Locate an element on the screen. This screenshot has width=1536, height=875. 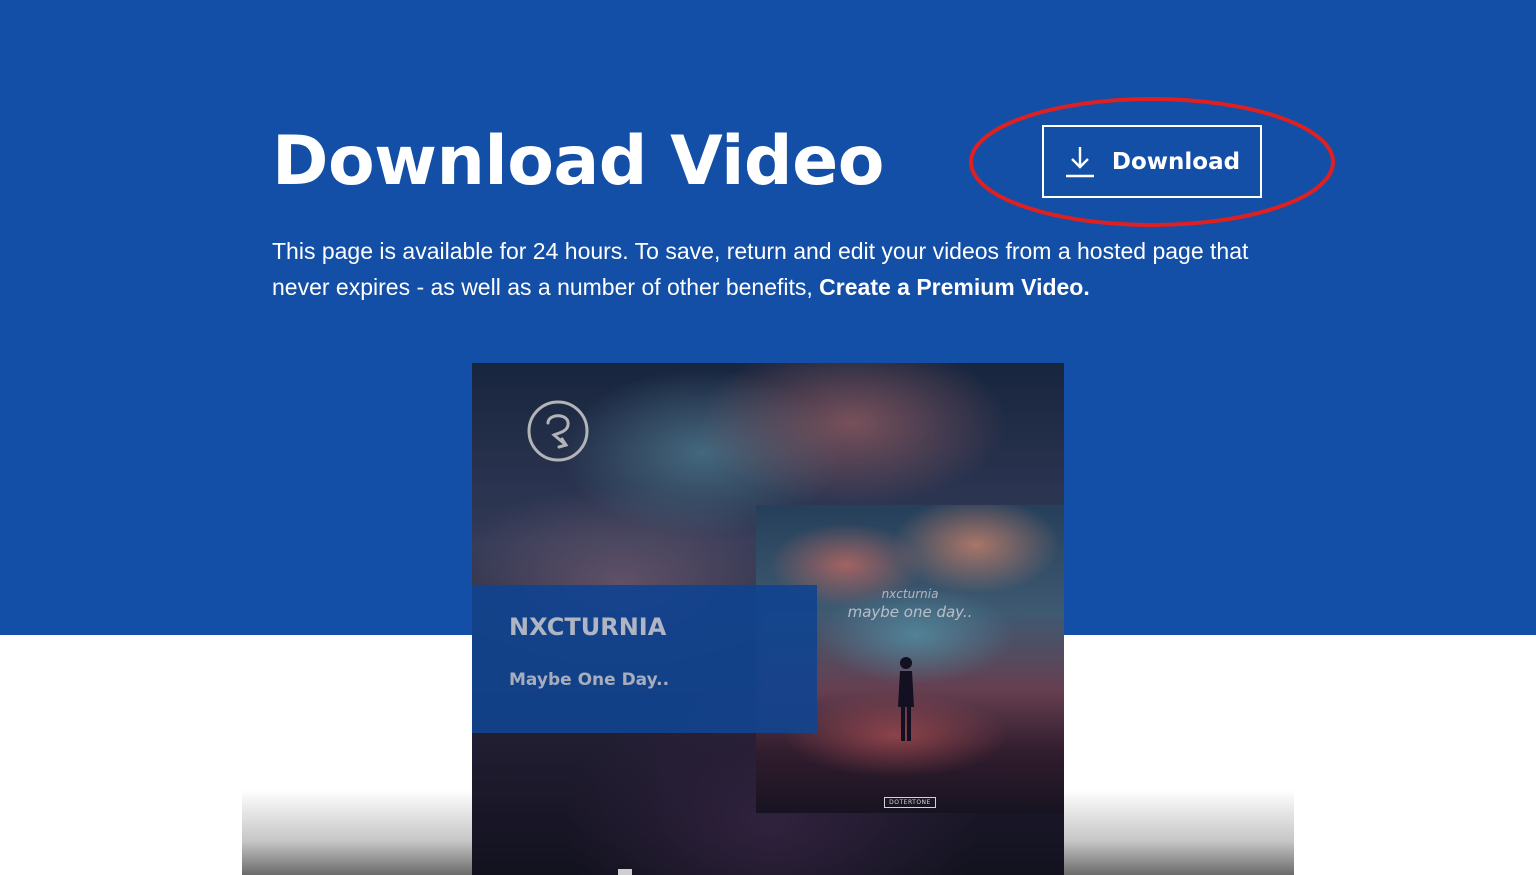
artist-name: NXCTURNIA is located at coordinates (588, 627).